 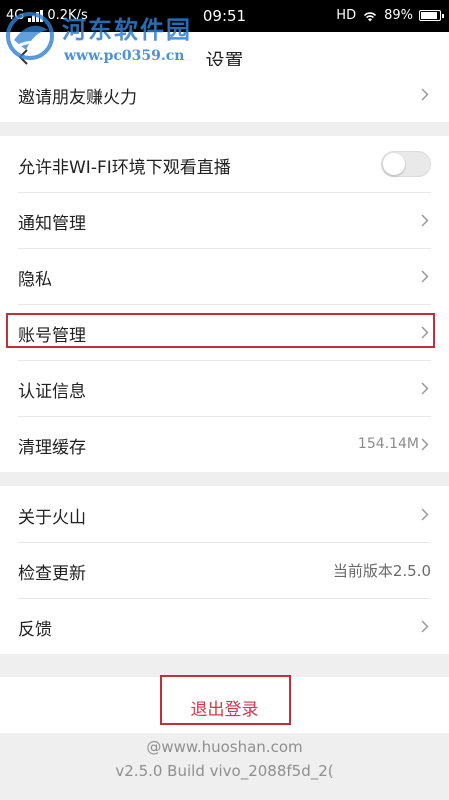 I want to click on watermark: 河东软件园 www.pc0359.cn, so click(x=114, y=37).